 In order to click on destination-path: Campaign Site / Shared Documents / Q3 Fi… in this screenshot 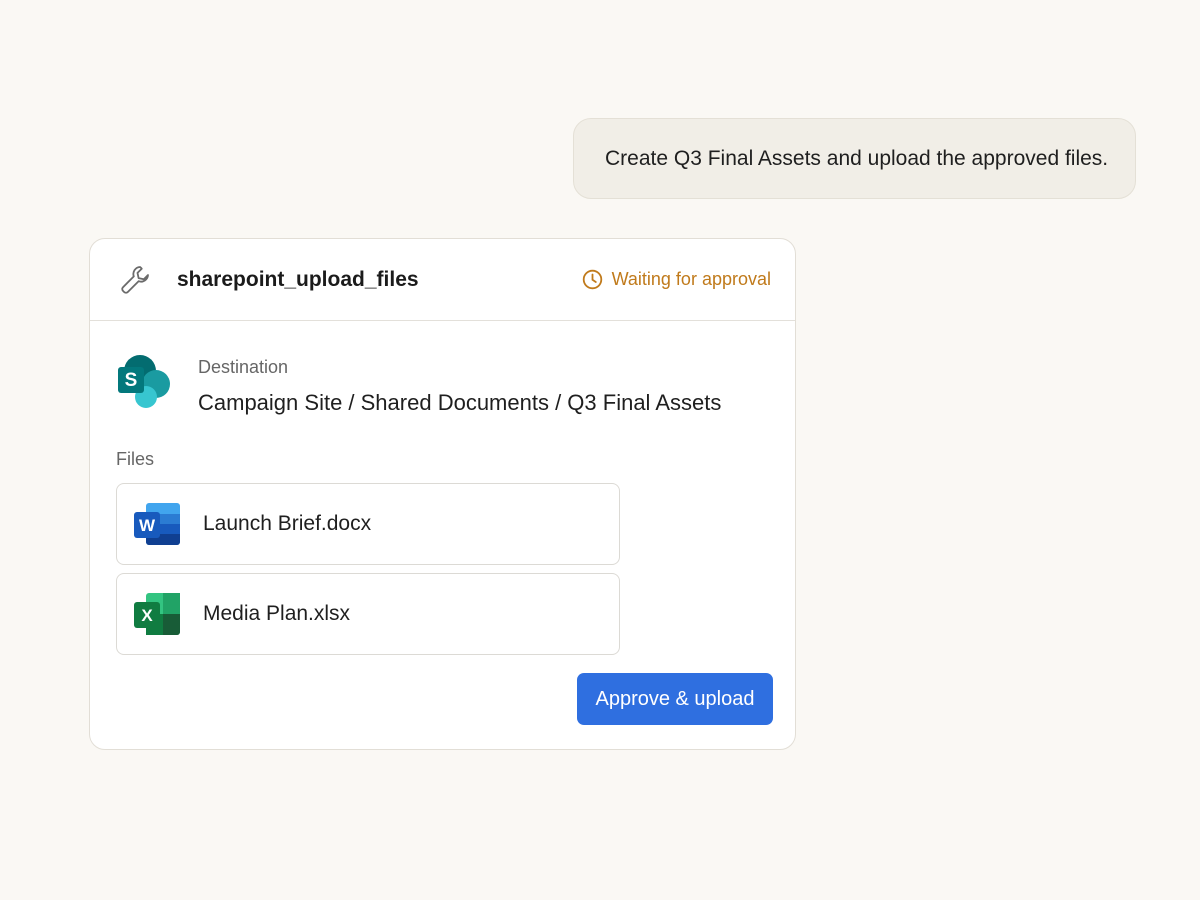, I will do `click(460, 402)`.